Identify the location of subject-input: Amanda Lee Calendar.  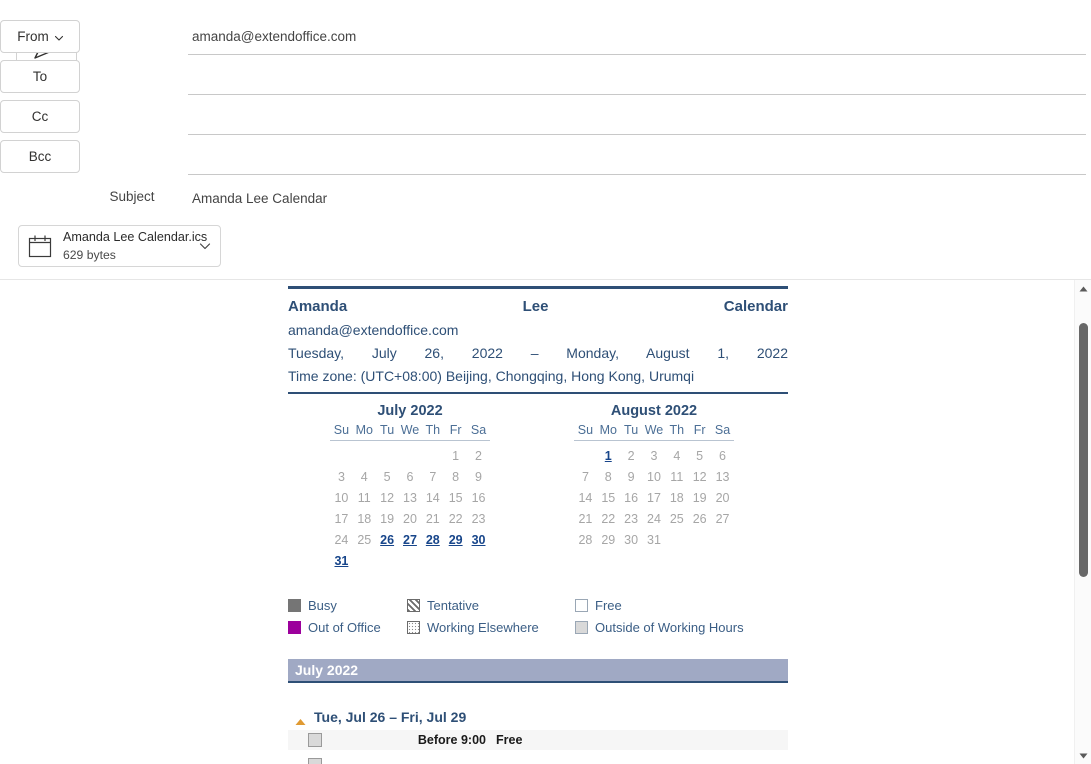
(628, 198).